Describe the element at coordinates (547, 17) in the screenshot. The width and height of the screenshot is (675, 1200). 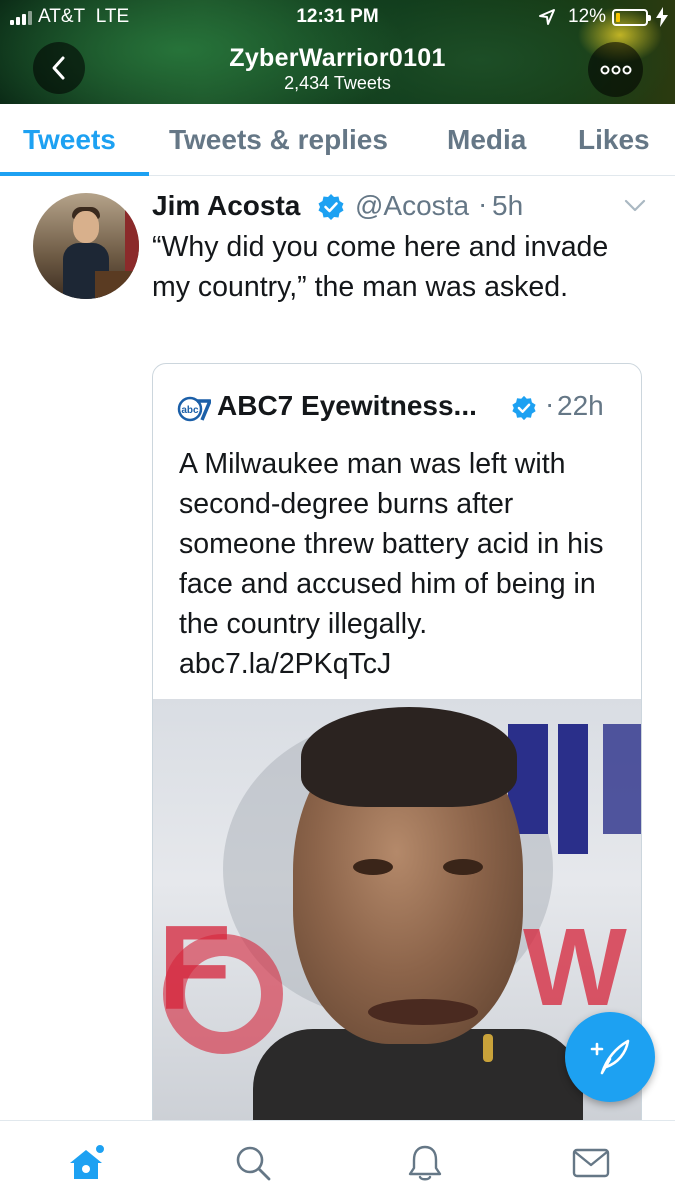
I see `location-arrow-icon` at that location.